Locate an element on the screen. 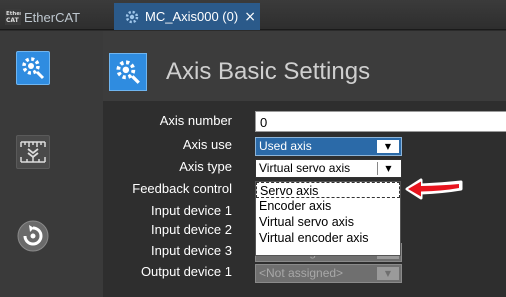 This screenshot has width=506, height=297. close-icon: × is located at coordinates (250, 17).